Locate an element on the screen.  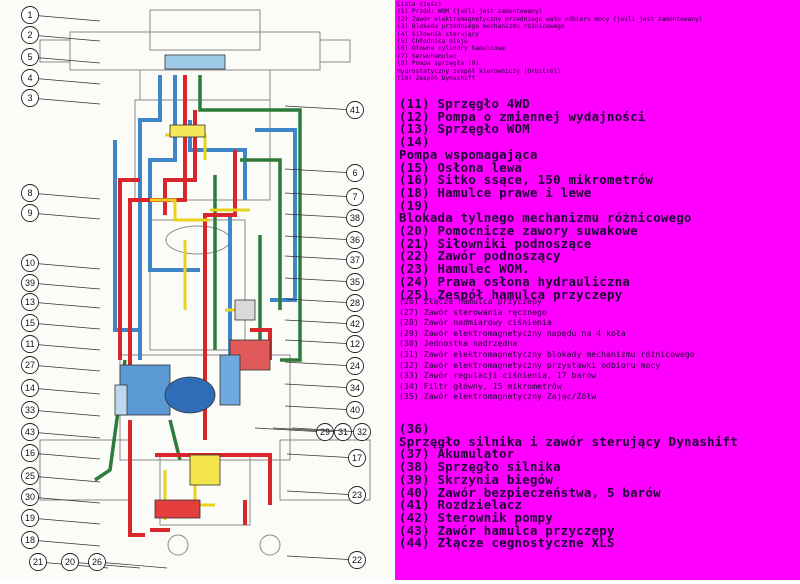
callout-number: 16 is located at coordinates (30, 453).